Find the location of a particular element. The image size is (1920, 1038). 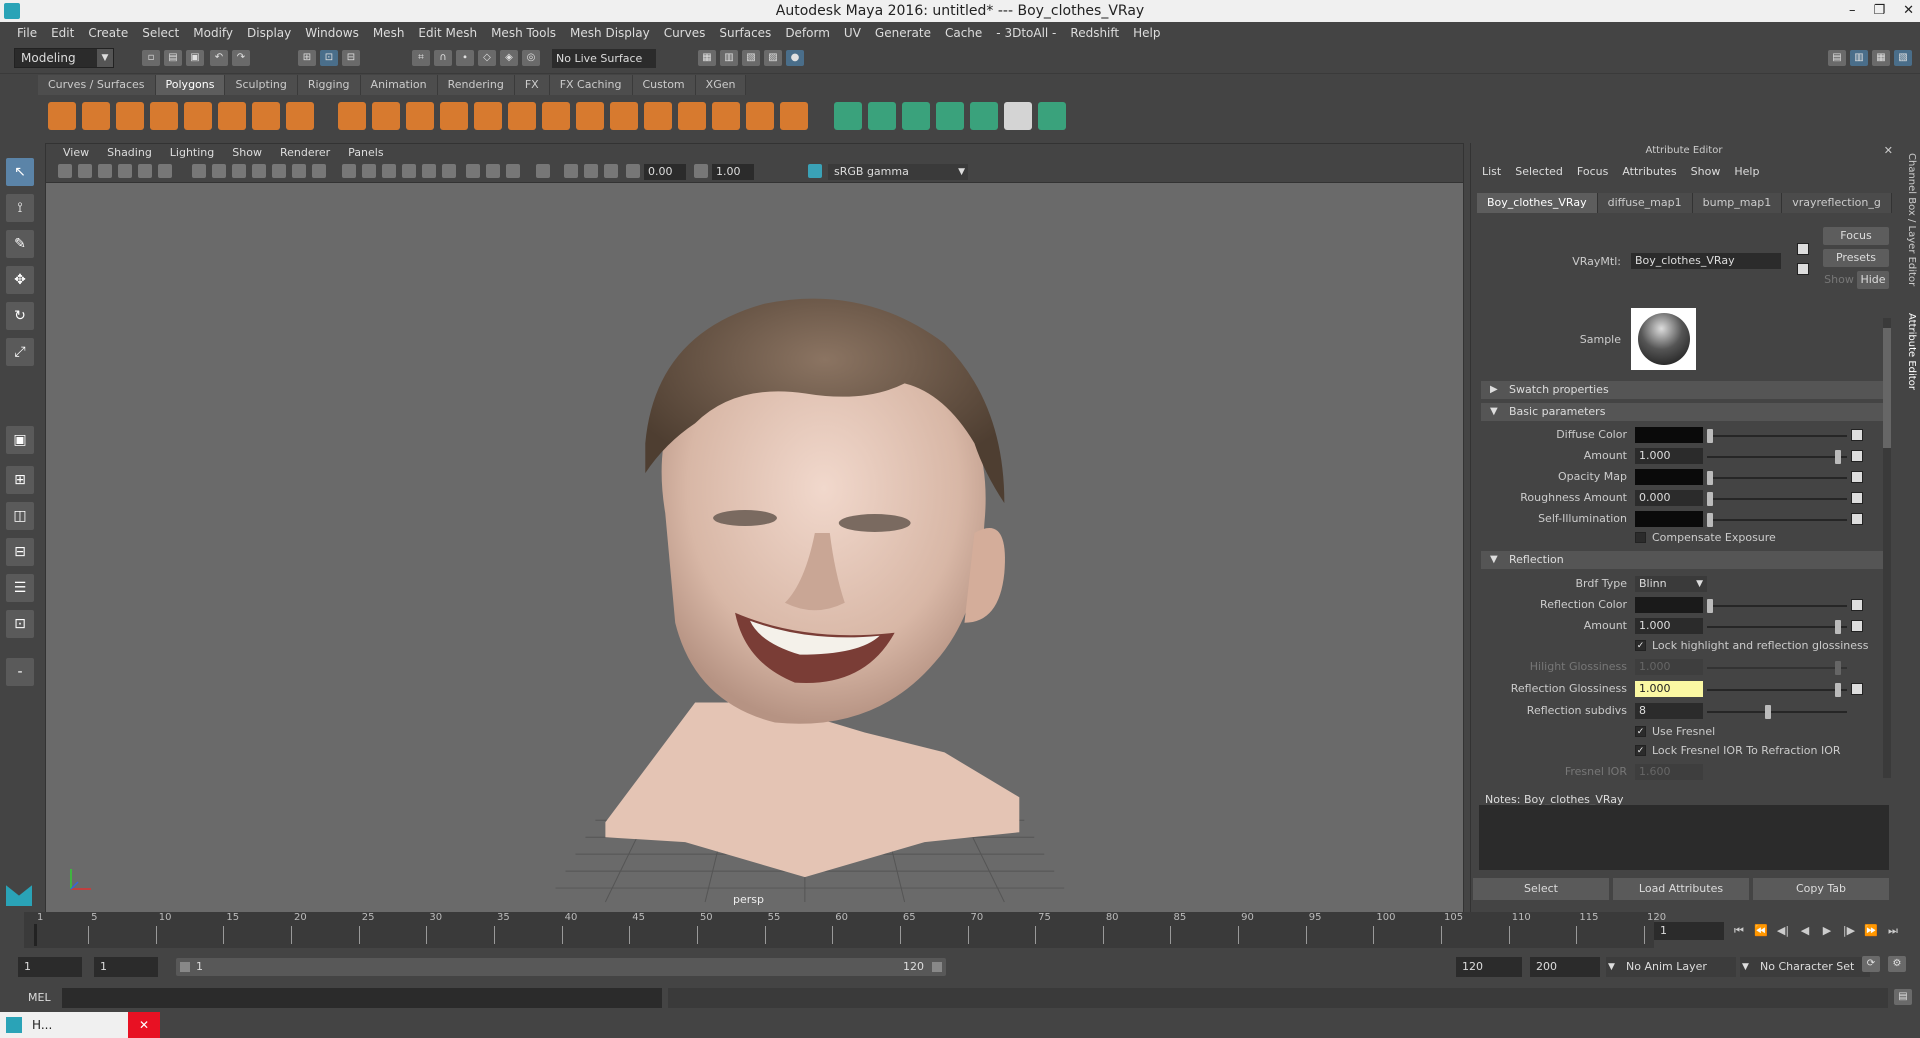

menu-display: Display is located at coordinates (269, 33).